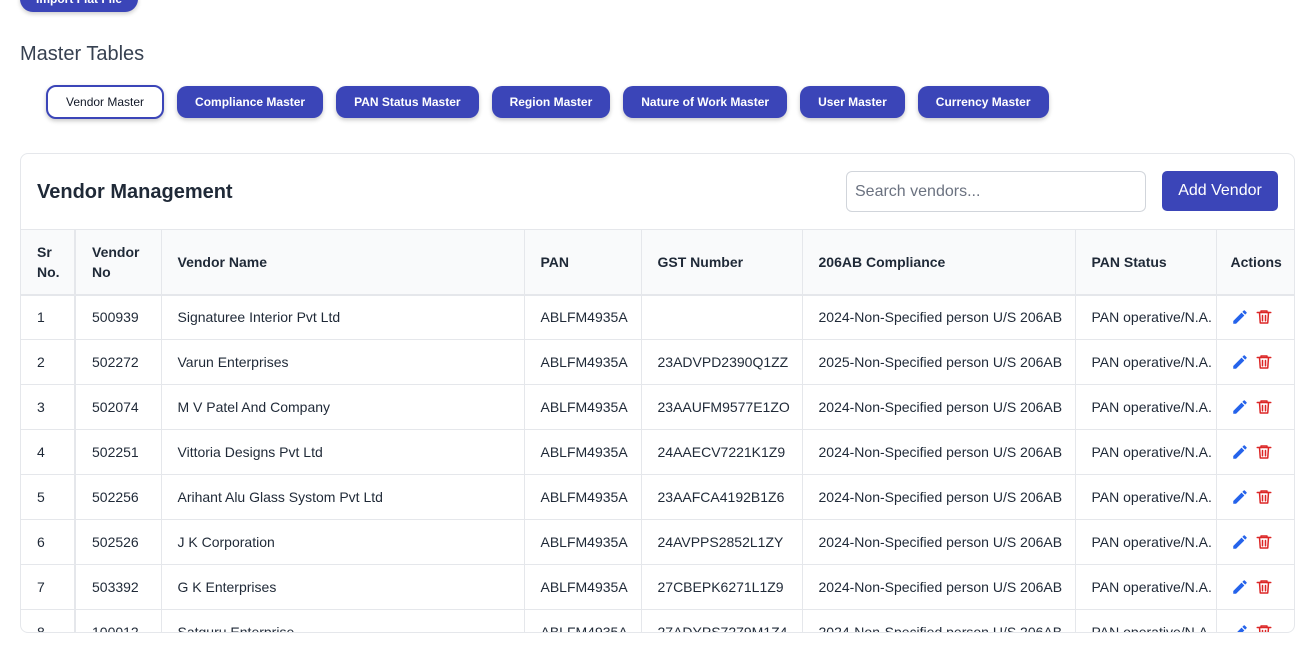  Describe the element at coordinates (118, 452) in the screenshot. I see `vendor-no-cell: 502251` at that location.